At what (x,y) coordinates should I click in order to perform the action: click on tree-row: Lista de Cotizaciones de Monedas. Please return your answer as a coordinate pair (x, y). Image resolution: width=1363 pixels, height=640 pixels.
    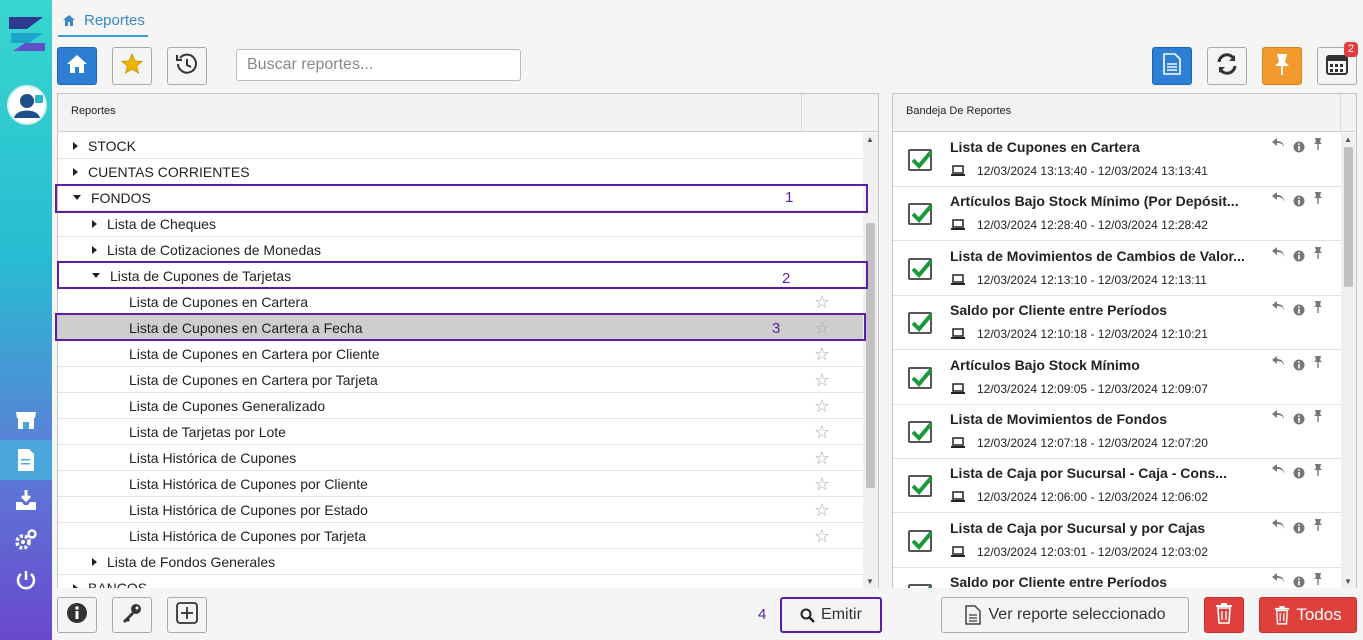
    Looking at the image, I should click on (461, 250).